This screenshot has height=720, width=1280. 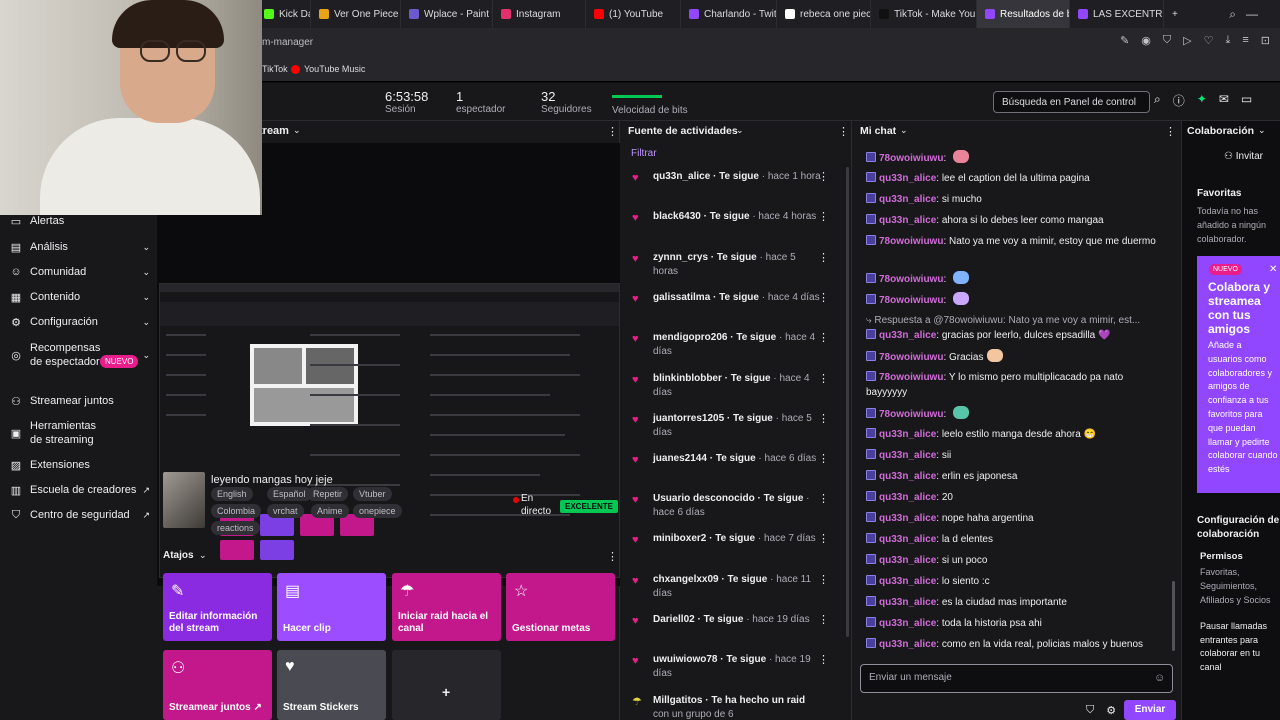 What do you see at coordinates (80, 247) in the screenshot?
I see `sidebar-item: ▤ Análisis ⌄` at bounding box center [80, 247].